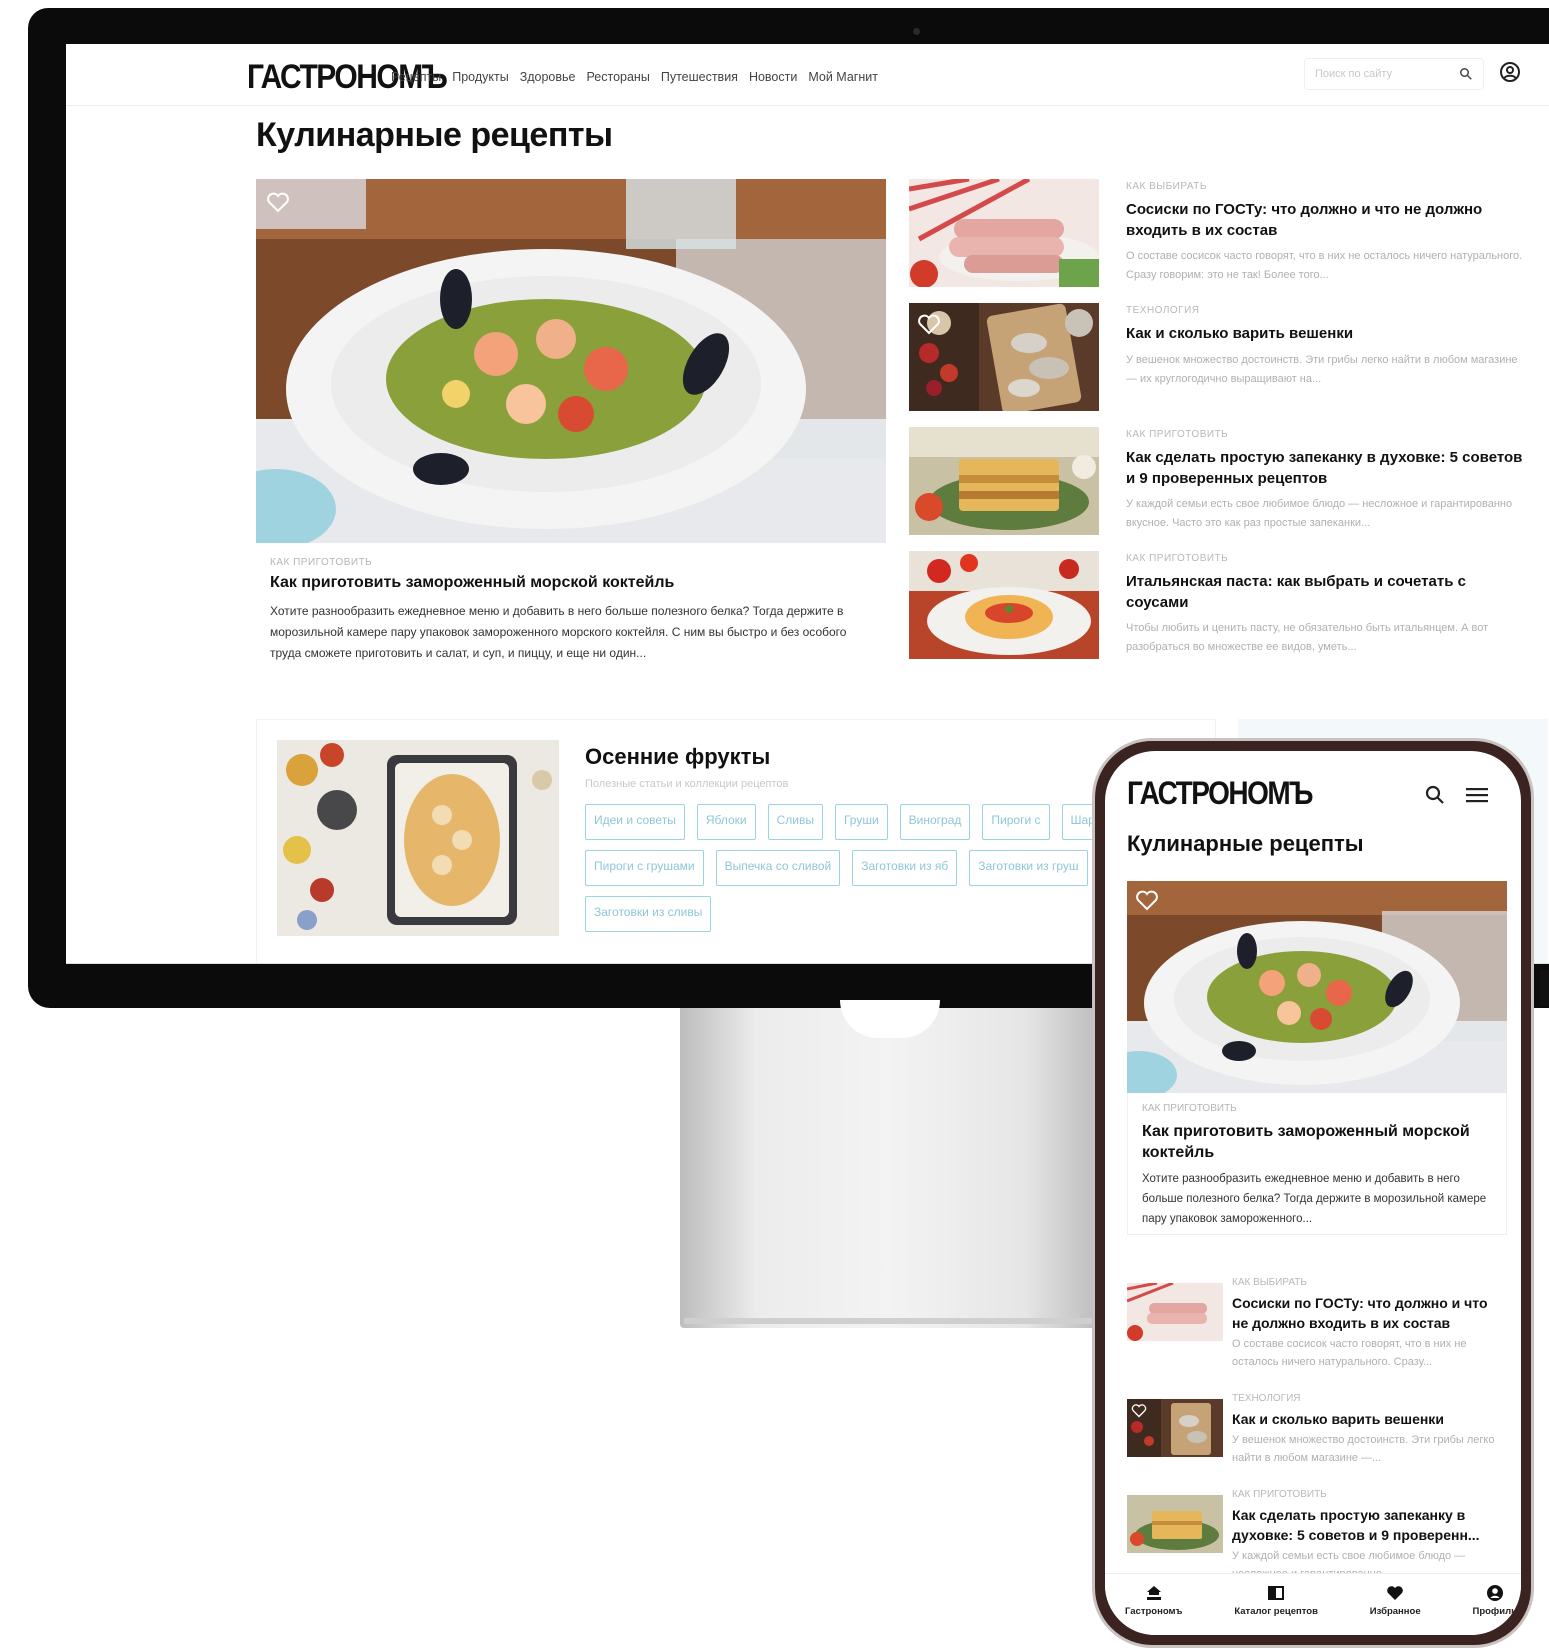 The height and width of the screenshot is (1648, 1549). Describe the element at coordinates (644, 868) in the screenshot. I see `tag-chip: Пироги с грушами` at that location.